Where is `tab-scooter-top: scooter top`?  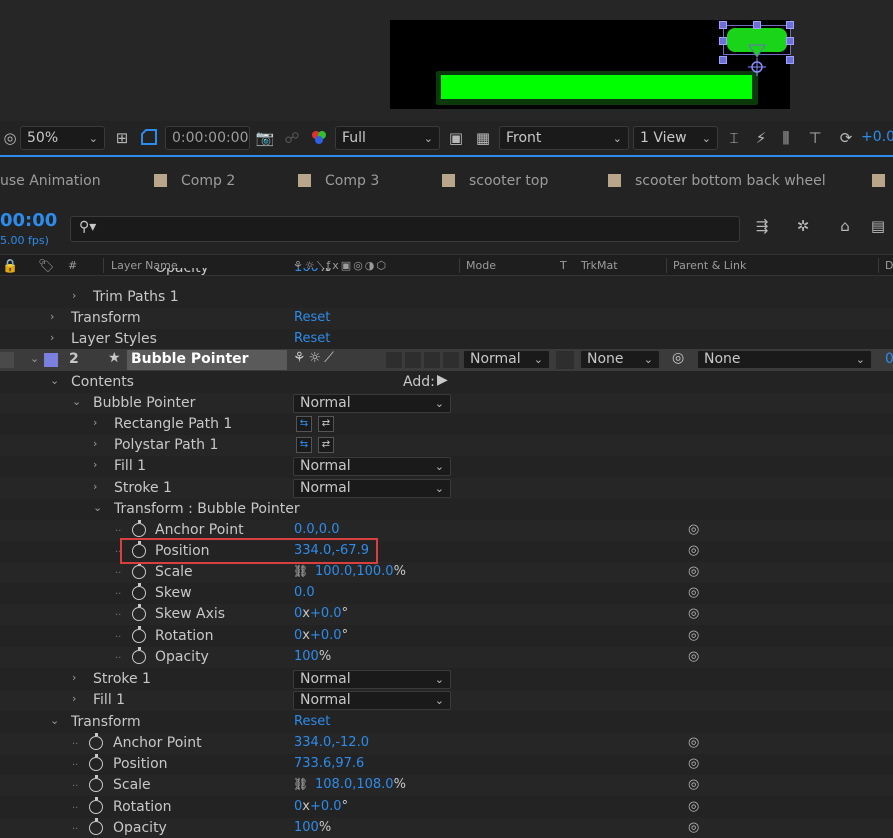
tab-scooter-top: scooter top is located at coordinates (508, 181).